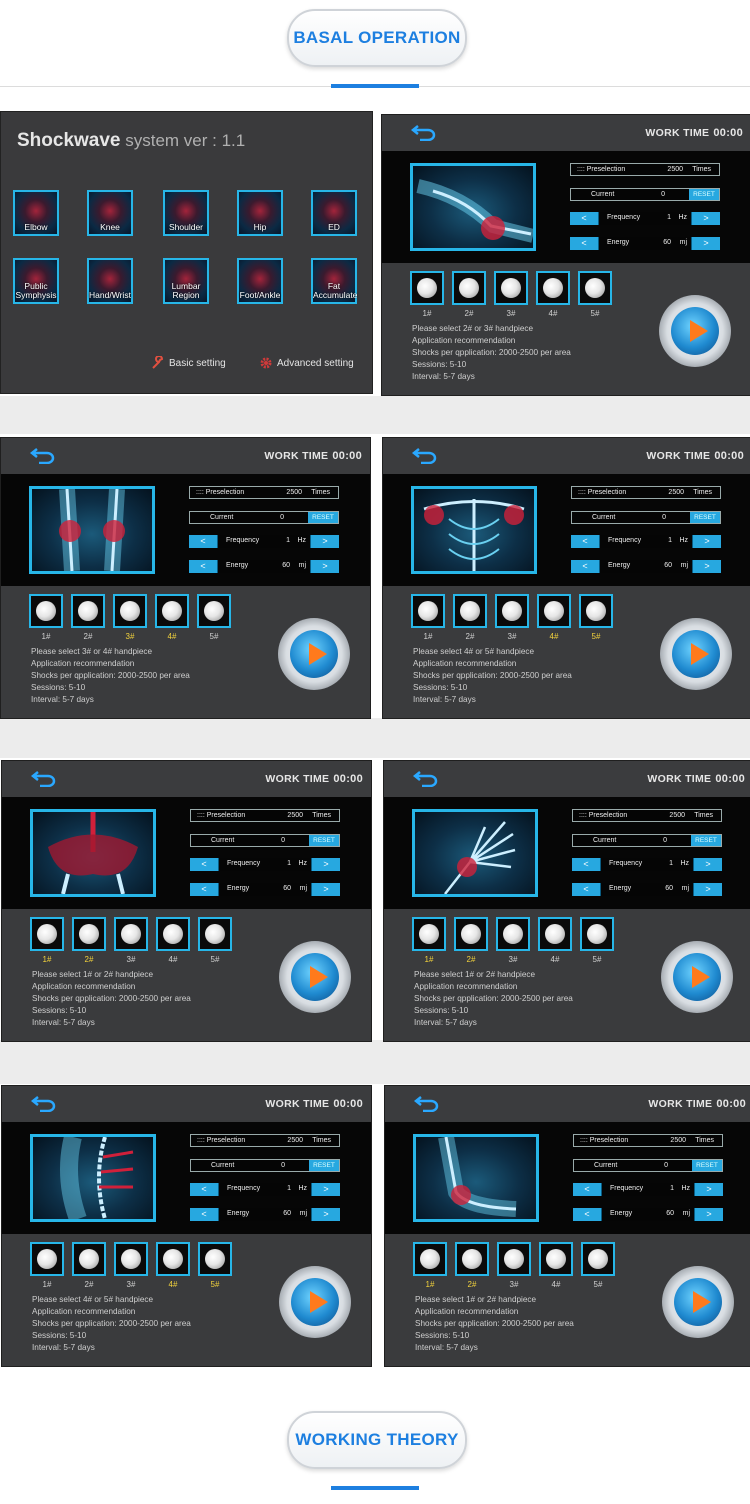 This screenshot has width=750, height=1504. What do you see at coordinates (334, 213) in the screenshot?
I see `body-part-button: ED` at bounding box center [334, 213].